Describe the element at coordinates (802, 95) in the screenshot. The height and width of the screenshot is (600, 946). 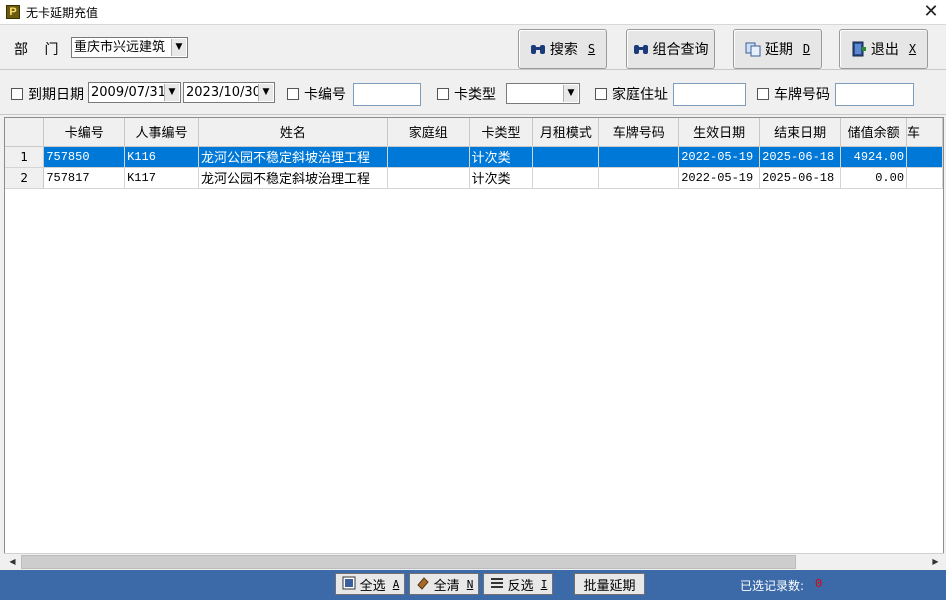
I see `plate-label: 车牌号码` at that location.